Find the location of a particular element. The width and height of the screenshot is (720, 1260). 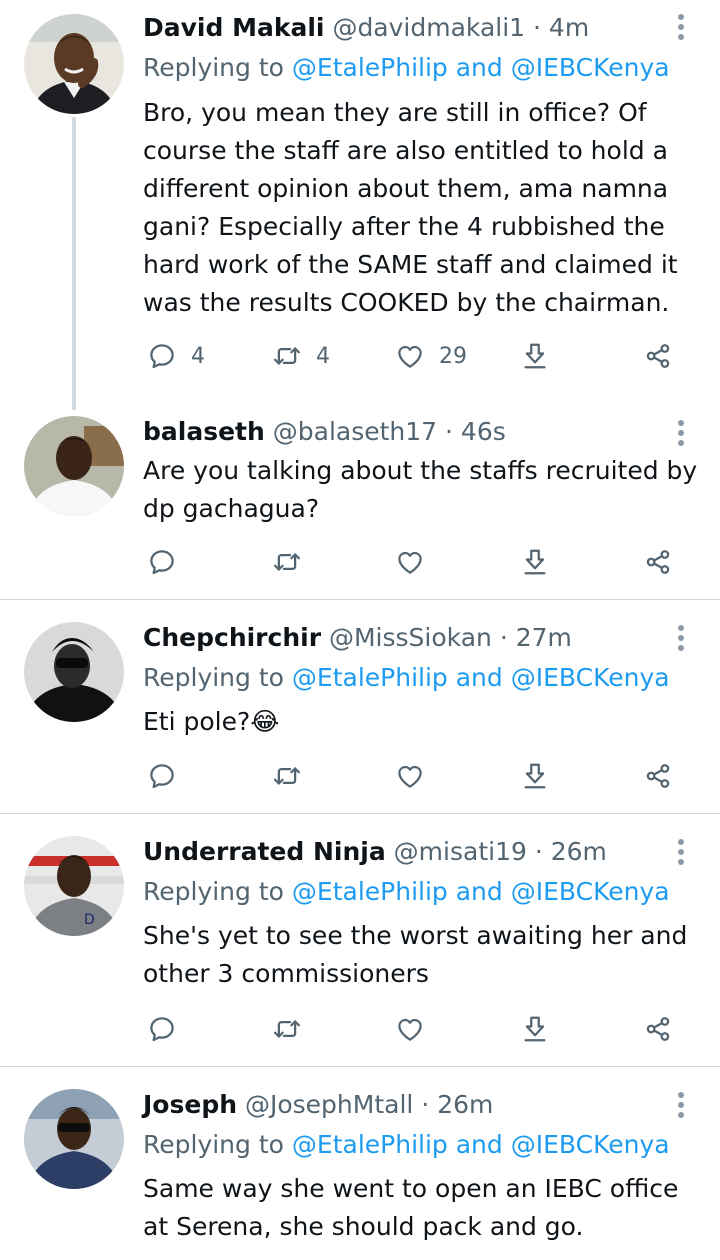

svg-text: D is located at coordinates (89, 920).